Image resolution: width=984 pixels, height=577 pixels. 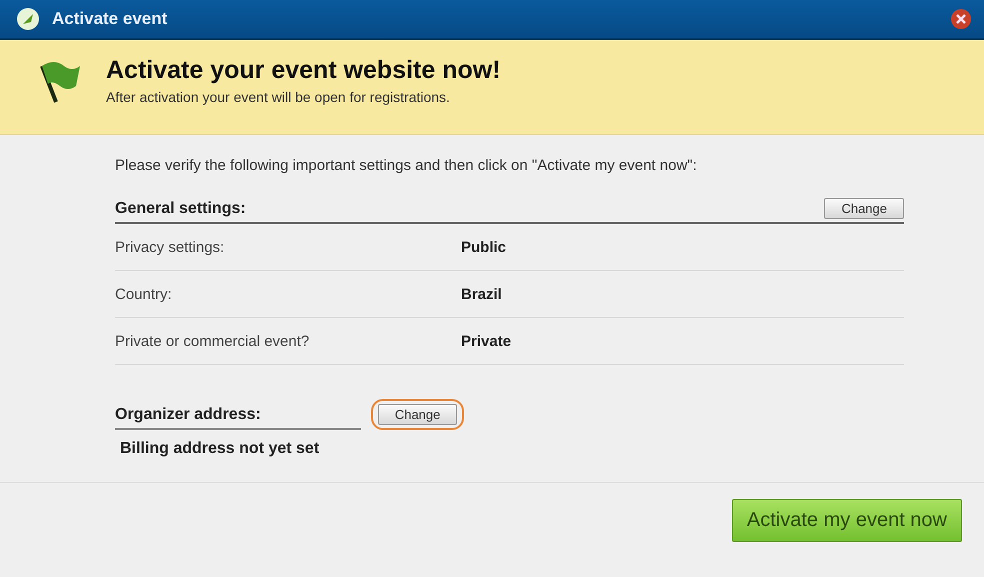 What do you see at coordinates (238, 415) in the screenshot?
I see `section-title: Organizer address:` at bounding box center [238, 415].